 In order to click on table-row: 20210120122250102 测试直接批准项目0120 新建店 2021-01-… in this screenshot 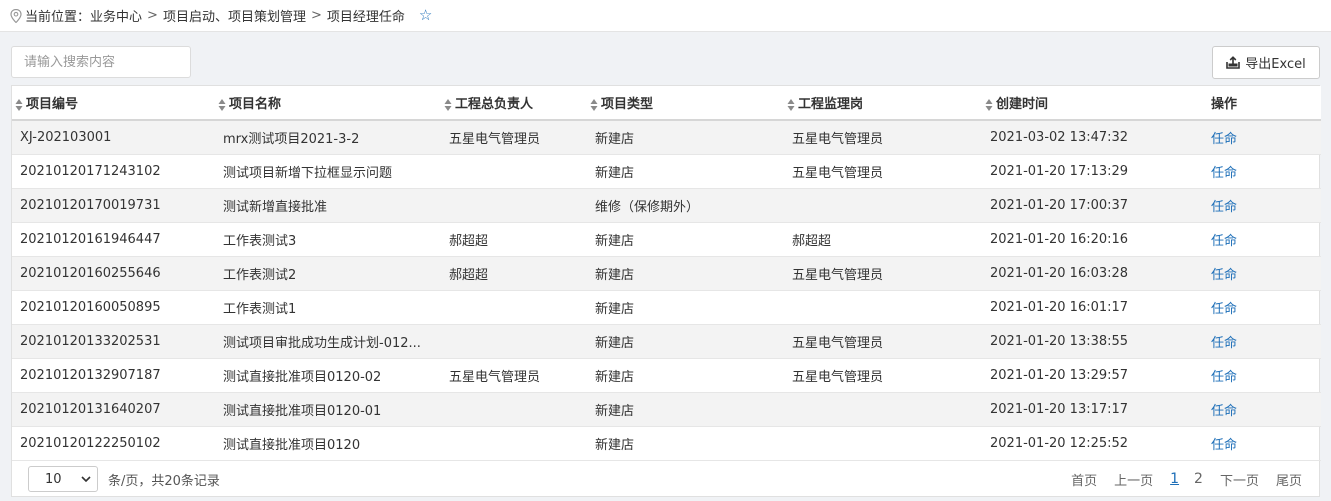, I will do `click(666, 443)`.